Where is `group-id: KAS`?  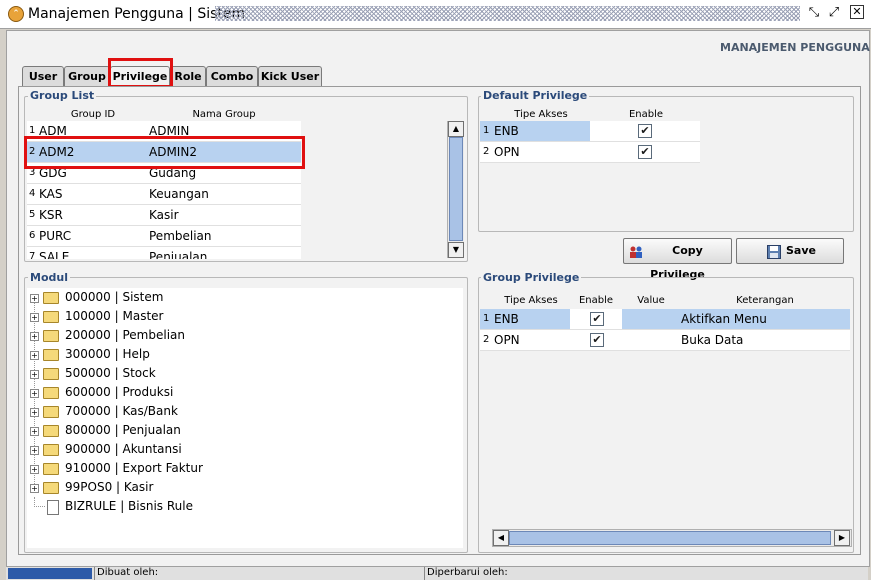 group-id: KAS is located at coordinates (51, 194).